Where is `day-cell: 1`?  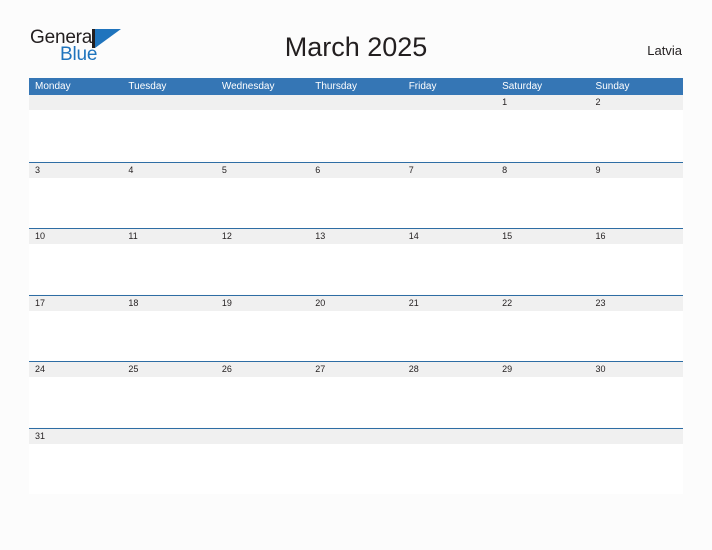 day-cell: 1 is located at coordinates (542, 102).